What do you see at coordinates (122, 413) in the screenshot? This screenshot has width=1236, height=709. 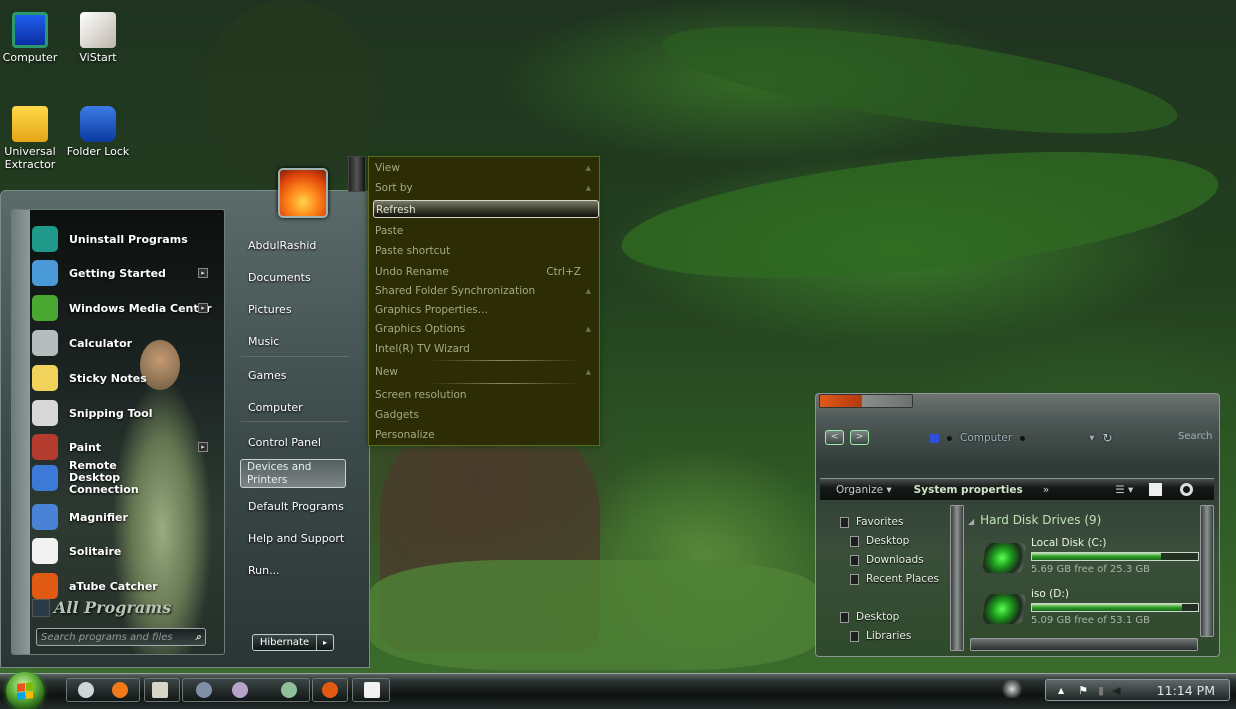 I see `program-item: Snipping Tool` at bounding box center [122, 413].